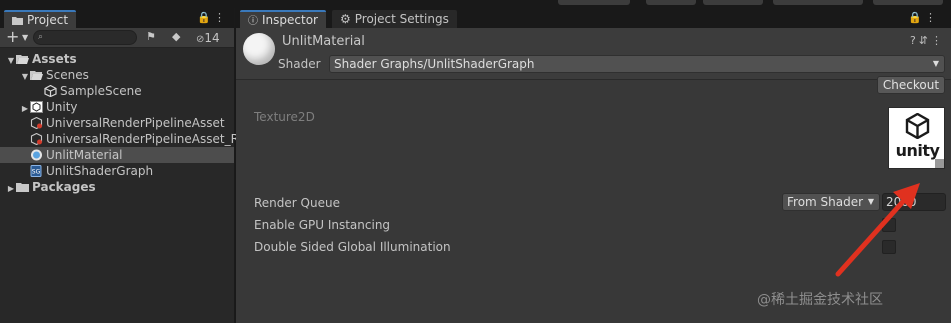 Image resolution: width=951 pixels, height=323 pixels. I want to click on annotation-arrow, so click(877, 230).